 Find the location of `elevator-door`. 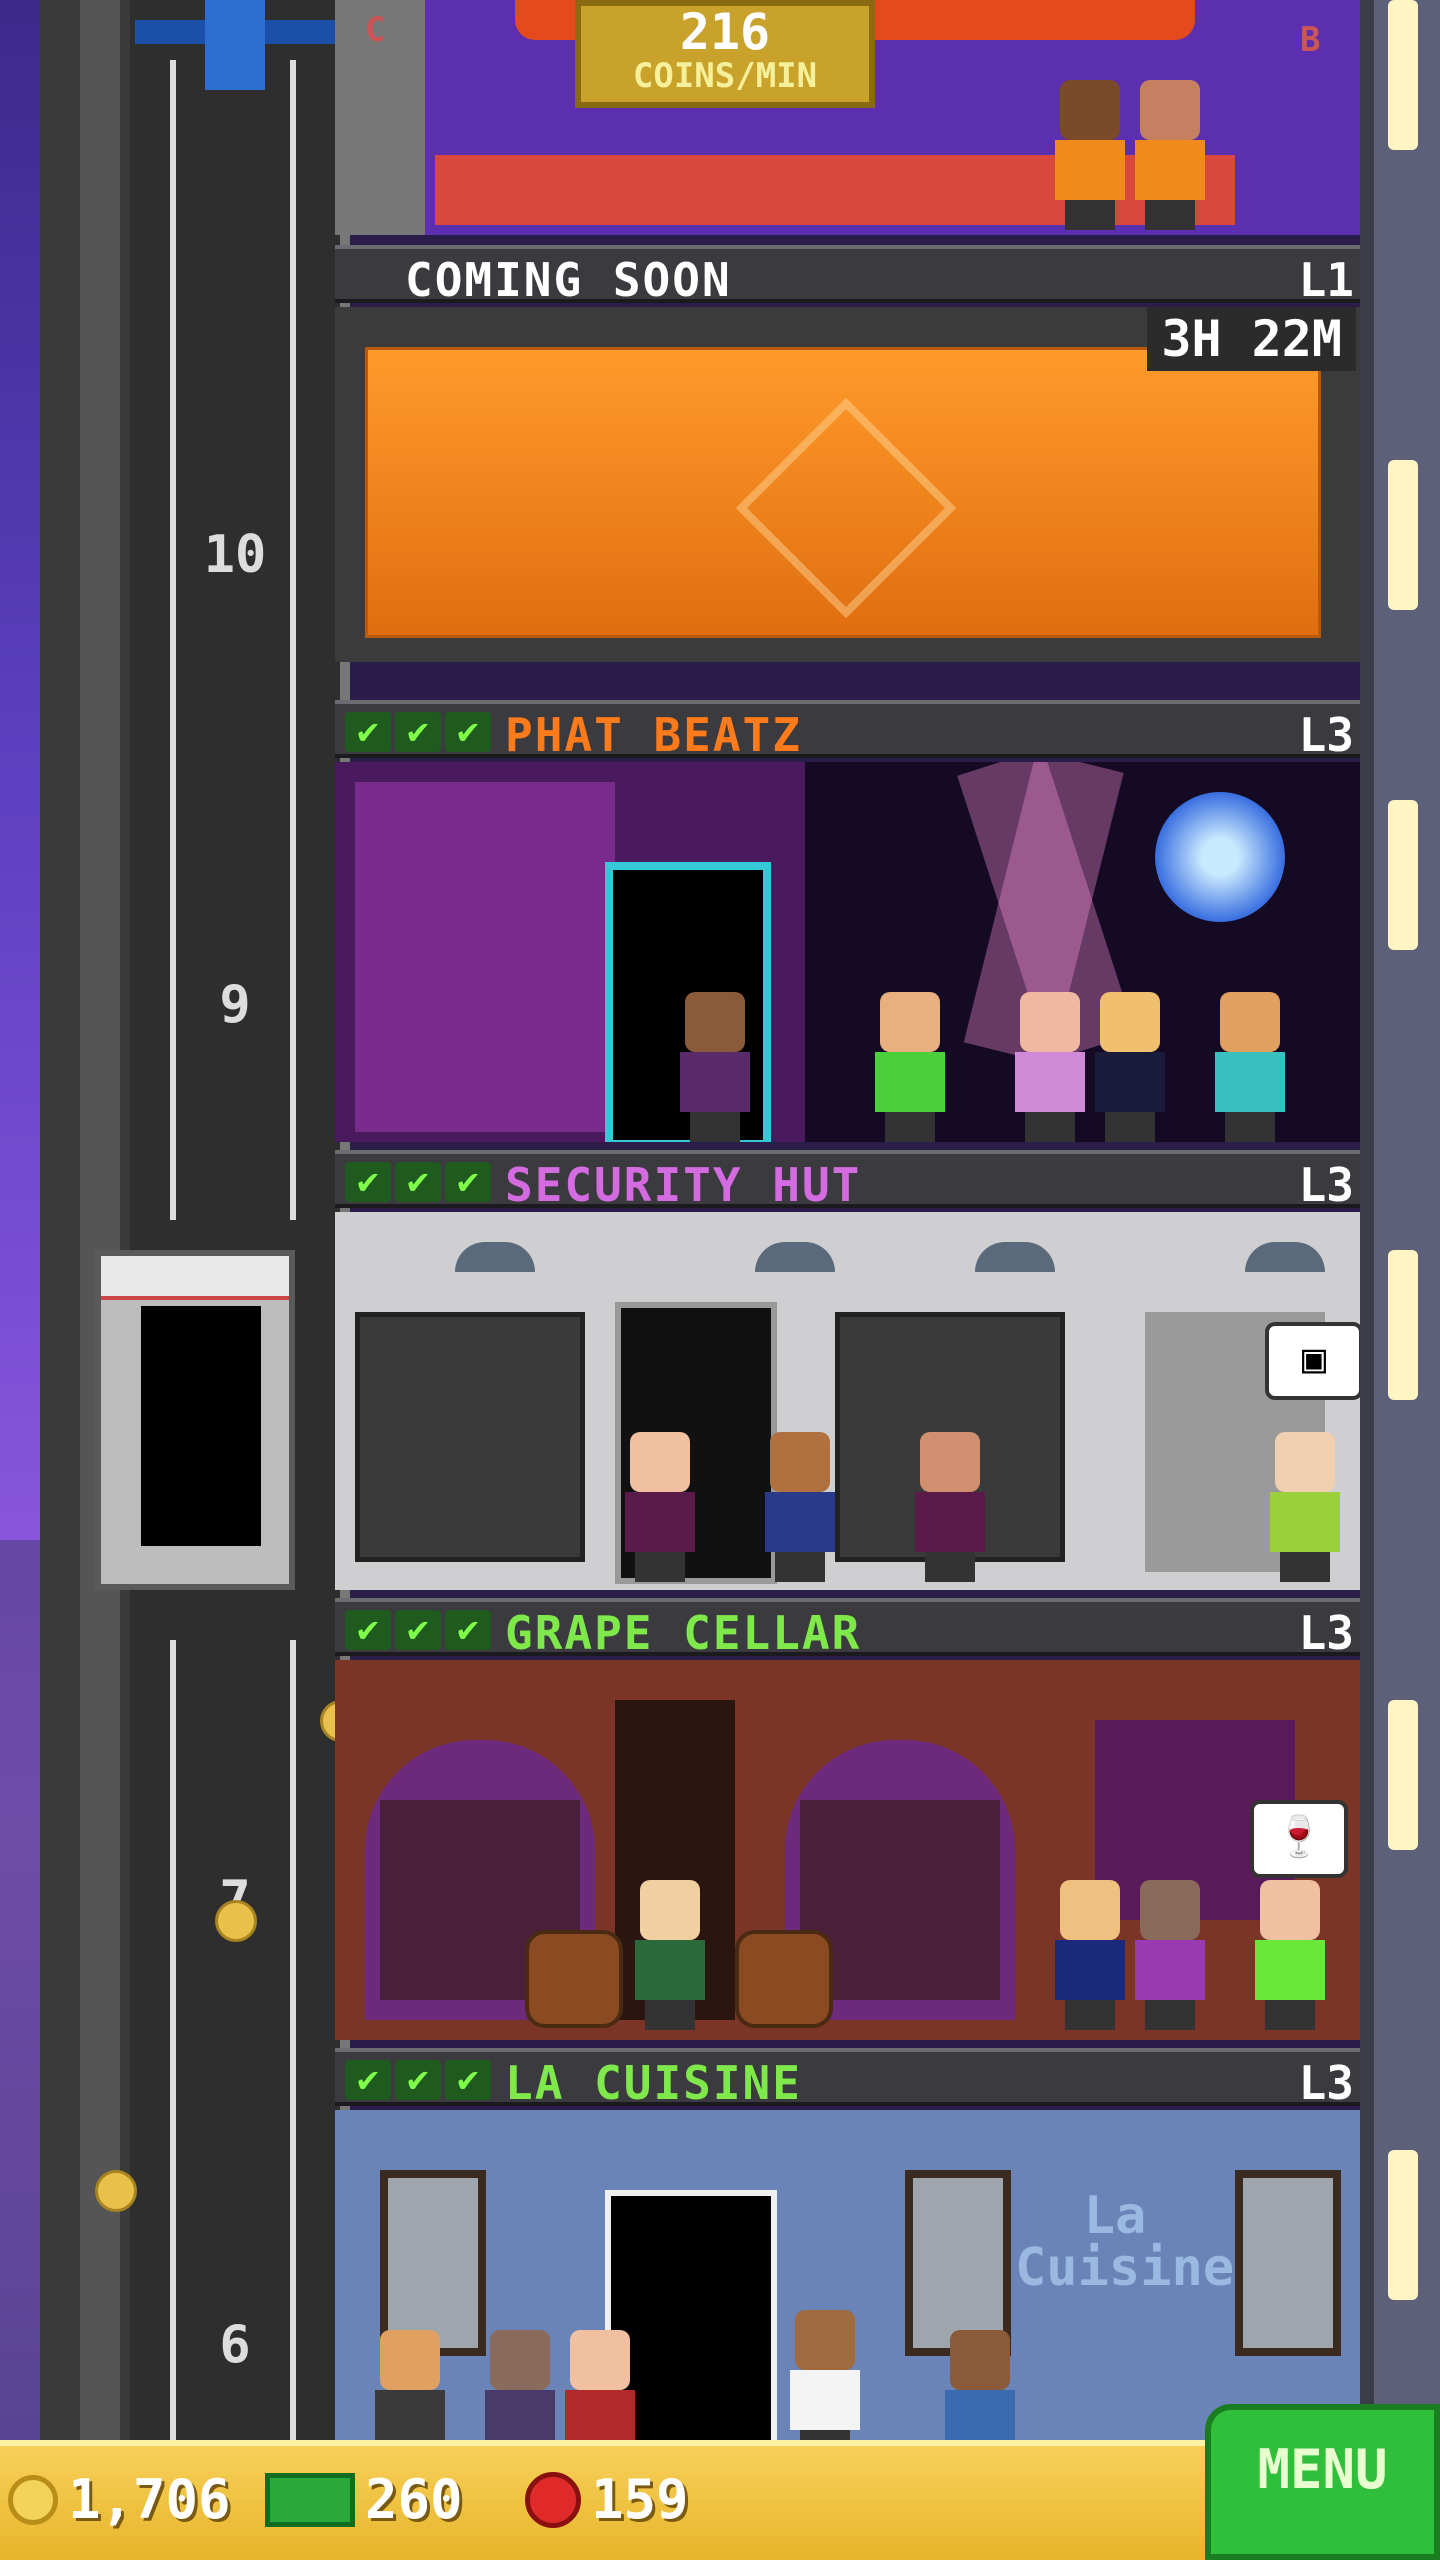

elevator-door is located at coordinates (201, 1426).